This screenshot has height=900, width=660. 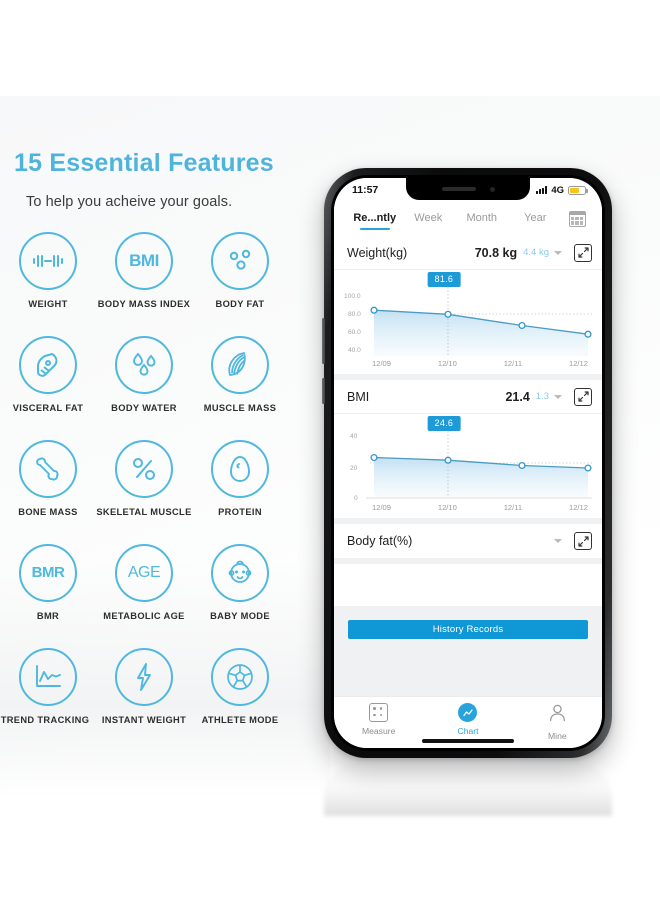 I want to click on feature-label: TREND TRACKING, so click(x=45, y=719).